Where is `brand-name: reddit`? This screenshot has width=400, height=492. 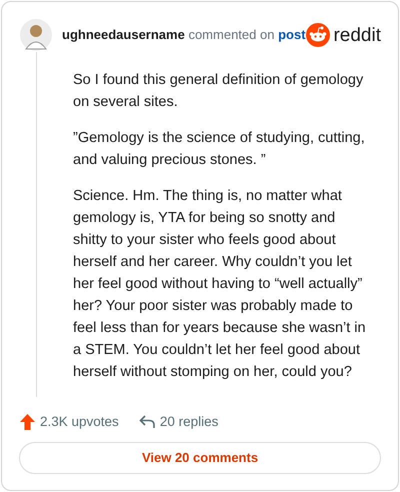 brand-name: reddit is located at coordinates (357, 35).